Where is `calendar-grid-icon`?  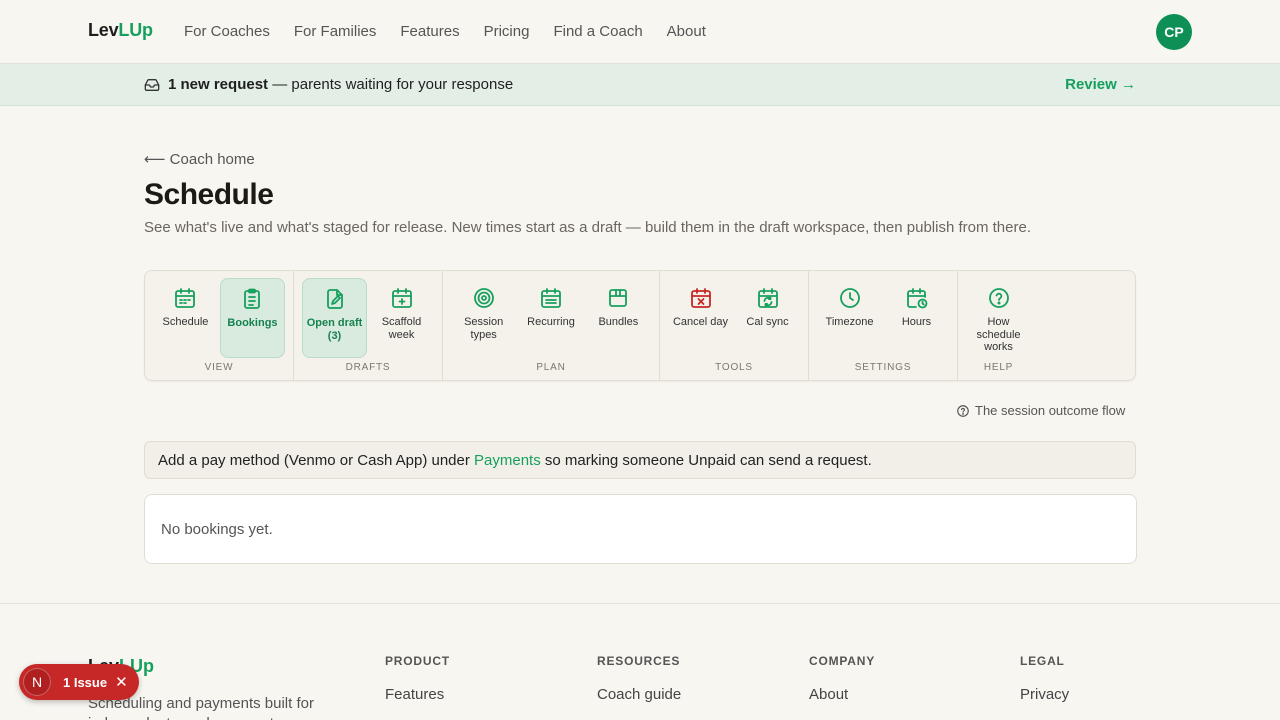
calendar-grid-icon is located at coordinates (551, 298).